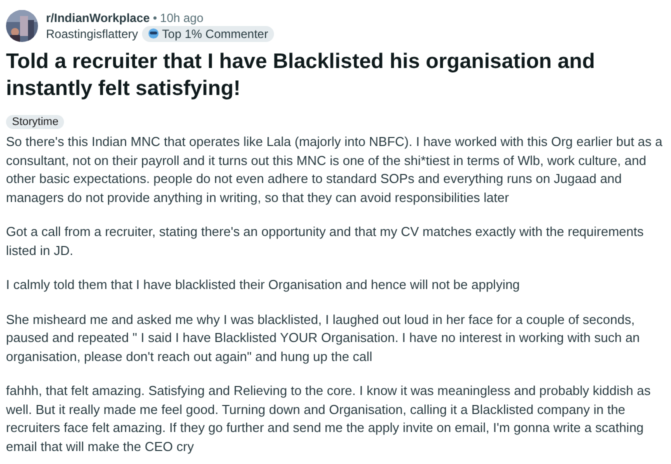 The width and height of the screenshot is (671, 464). I want to click on subreddit-link: r/IndianWorkplace, so click(98, 17).